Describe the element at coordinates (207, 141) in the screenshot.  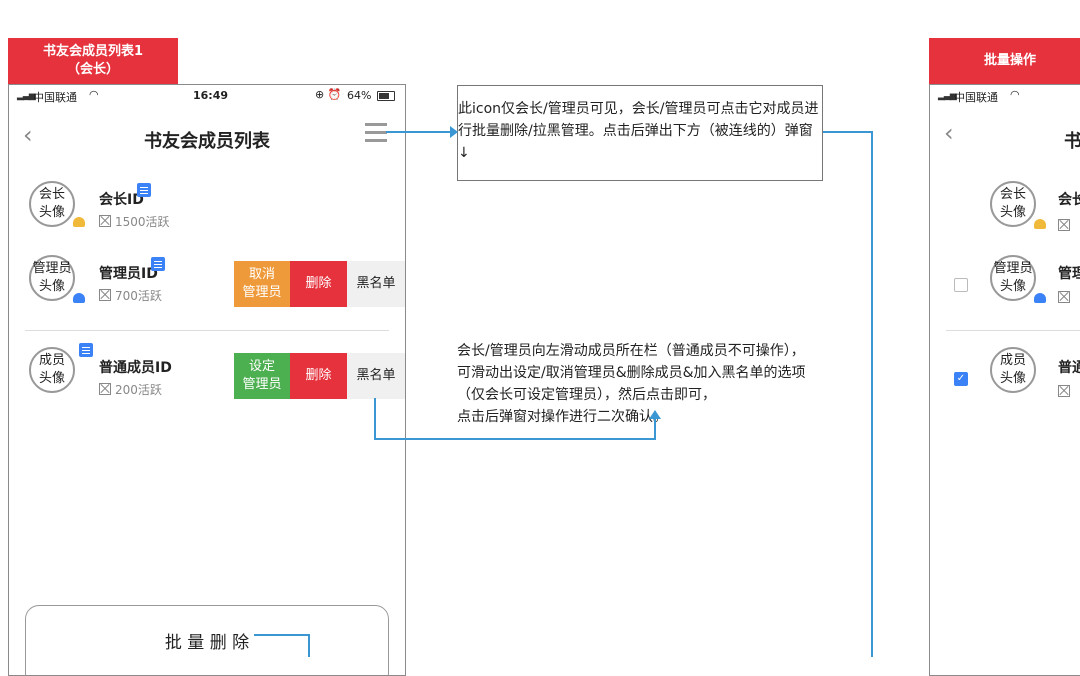
I see `page-title: 书友会成员列表` at that location.